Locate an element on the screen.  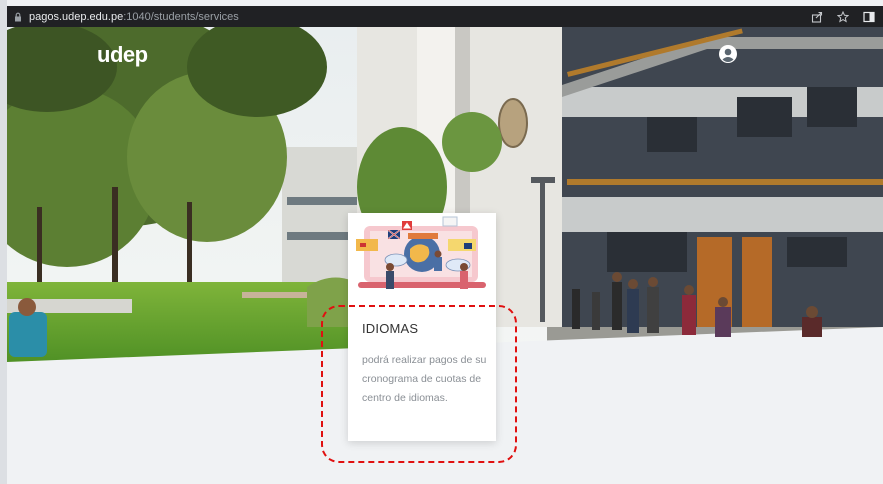
window-edge is located at coordinates (3, 242).